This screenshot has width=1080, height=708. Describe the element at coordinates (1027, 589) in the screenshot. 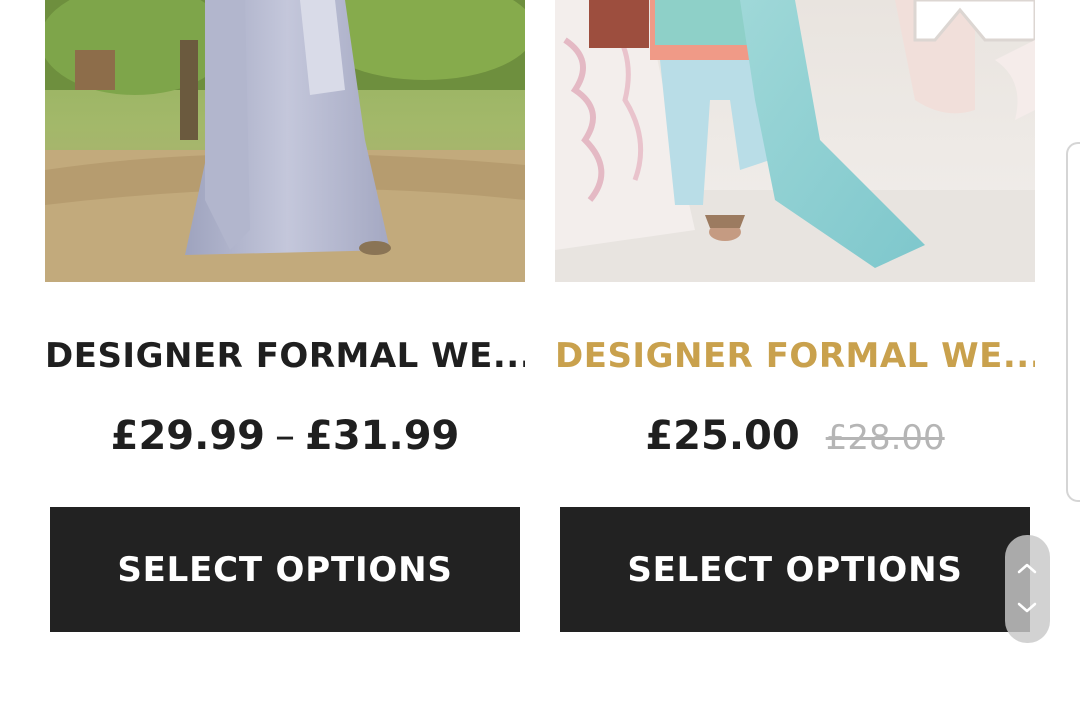

I see `scroll-widget` at that location.